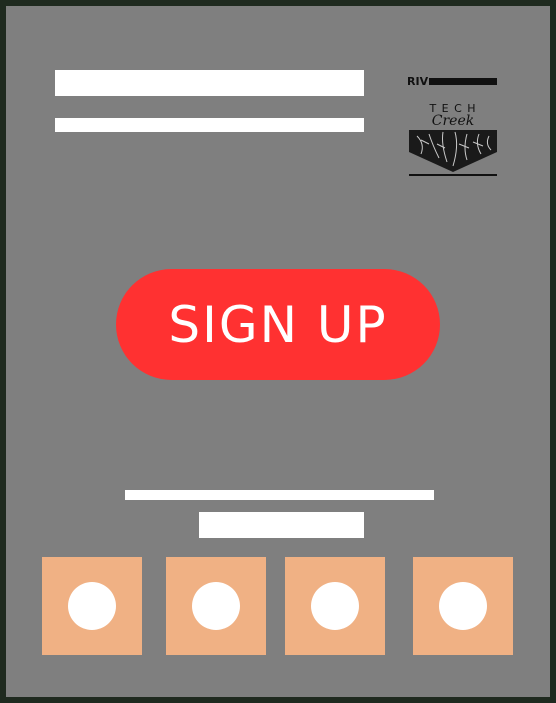 This screenshot has width=556, height=703. I want to click on tech-creek-logo: RIV T E C H Creek, so click(453, 125).